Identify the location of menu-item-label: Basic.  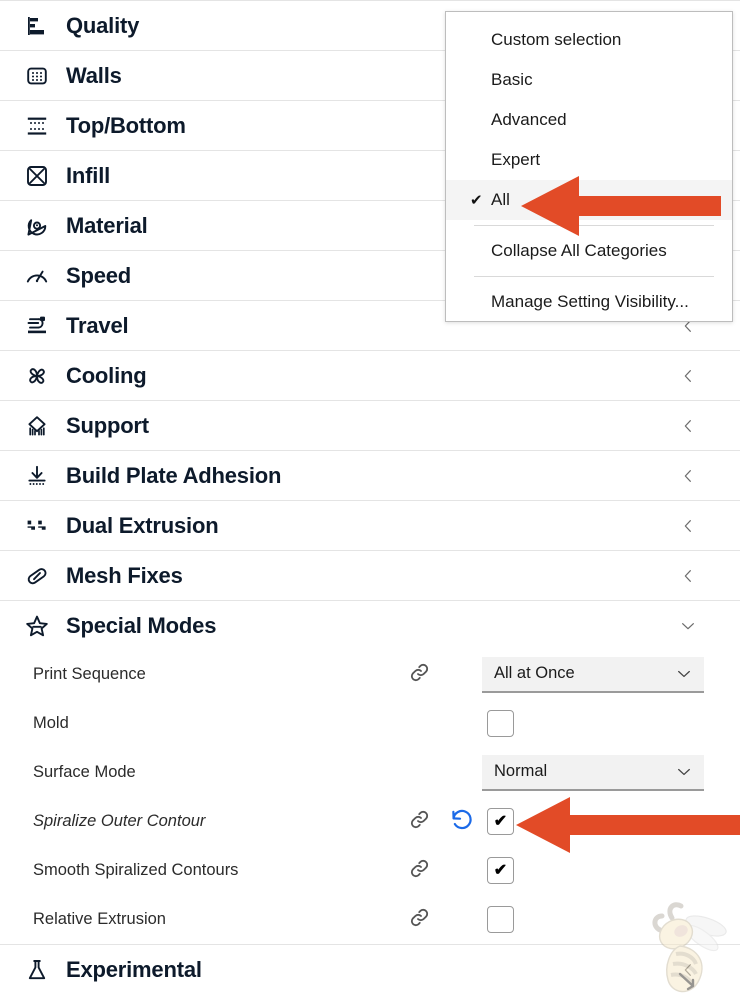
(512, 79).